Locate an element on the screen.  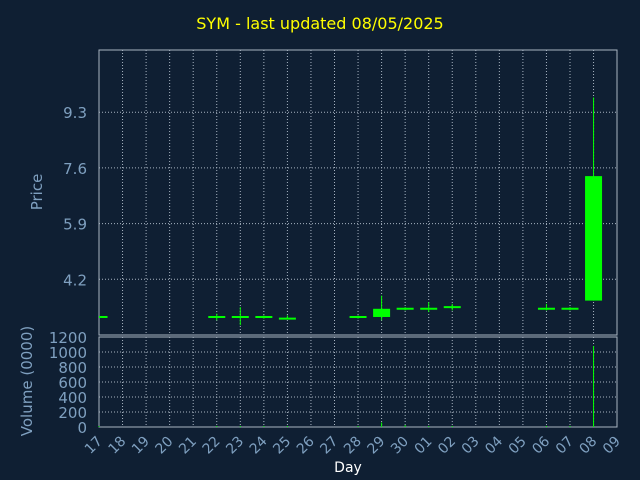
price-axis-label: Price is located at coordinates (37, 192).